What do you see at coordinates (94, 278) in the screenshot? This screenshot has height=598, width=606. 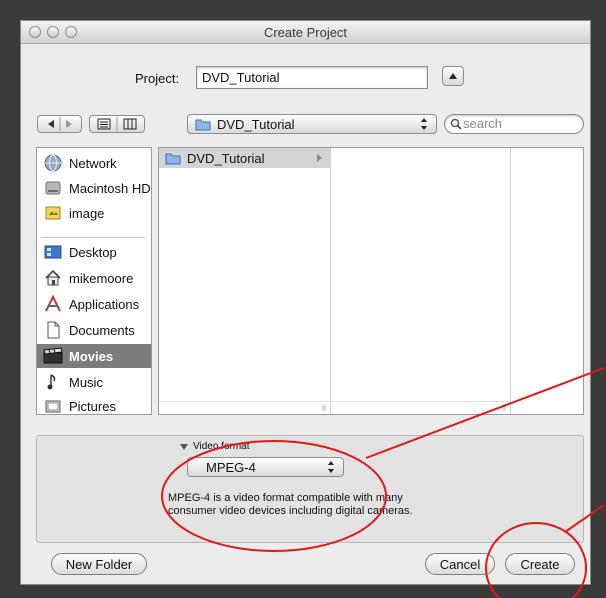 I see `sidebar-item-mikemoore: mikemoore` at bounding box center [94, 278].